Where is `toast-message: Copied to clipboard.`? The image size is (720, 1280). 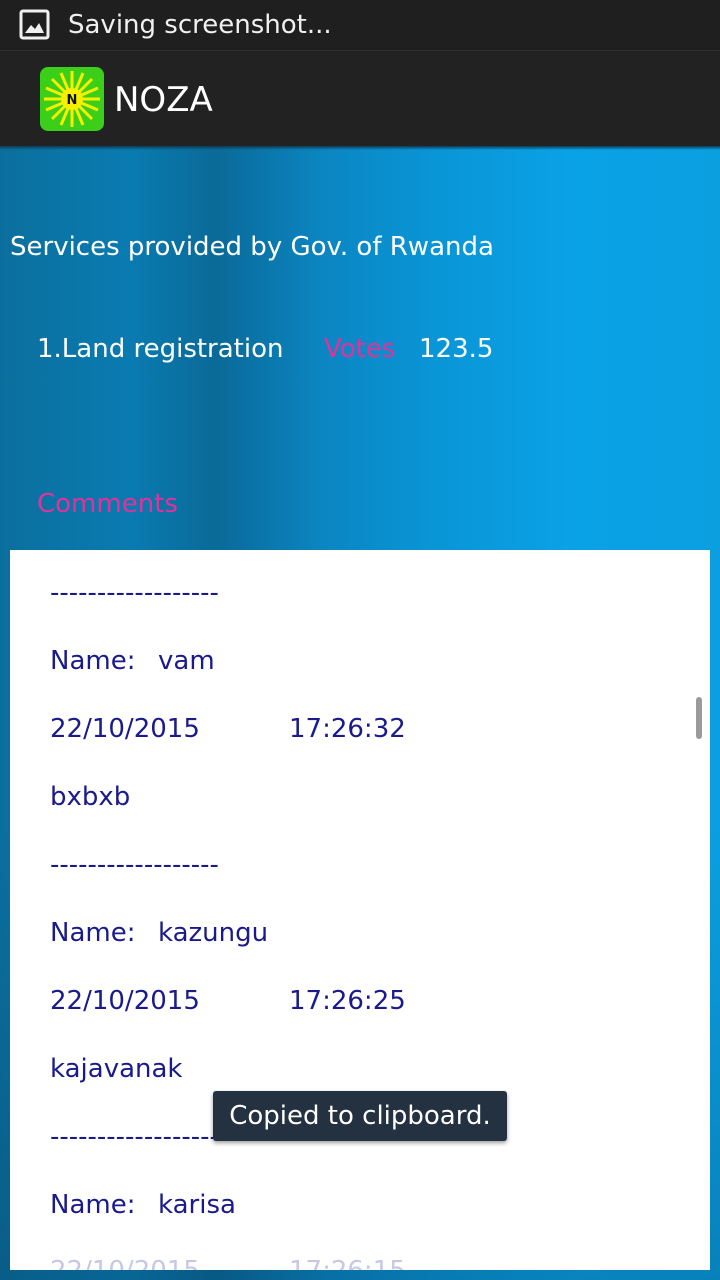 toast-message: Copied to clipboard. is located at coordinates (360, 1116).